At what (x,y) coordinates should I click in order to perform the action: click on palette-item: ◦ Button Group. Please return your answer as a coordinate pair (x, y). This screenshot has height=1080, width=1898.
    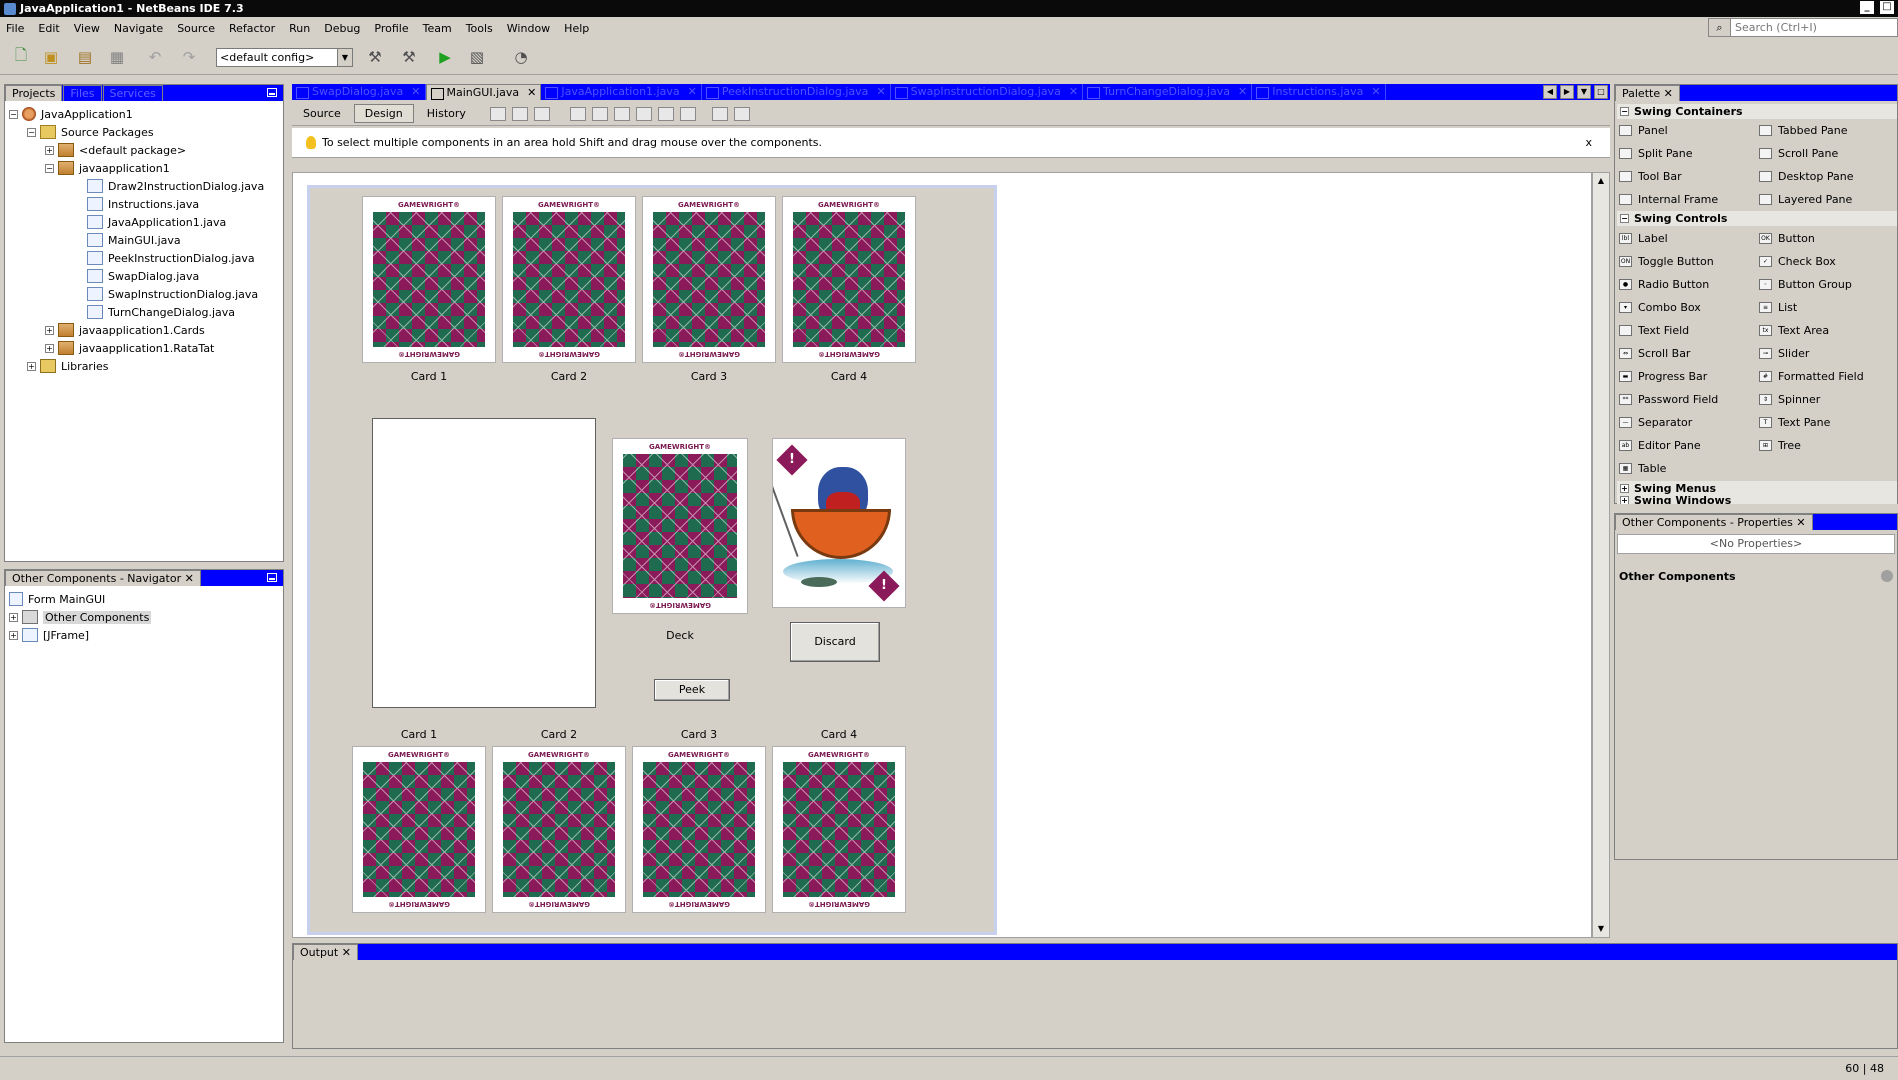
    Looking at the image, I should click on (1828, 284).